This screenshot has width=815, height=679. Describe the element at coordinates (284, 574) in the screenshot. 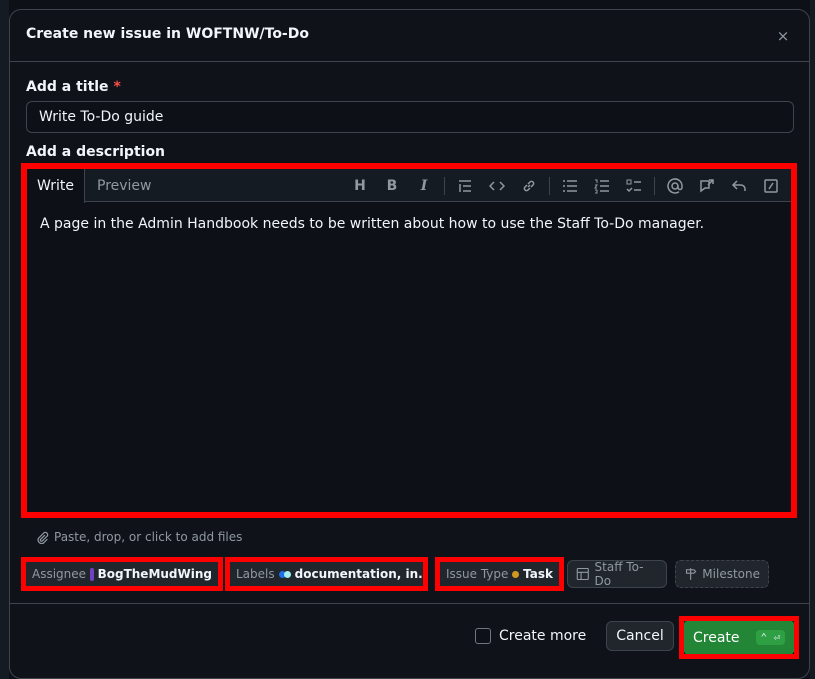

I see `label-color-dots` at that location.